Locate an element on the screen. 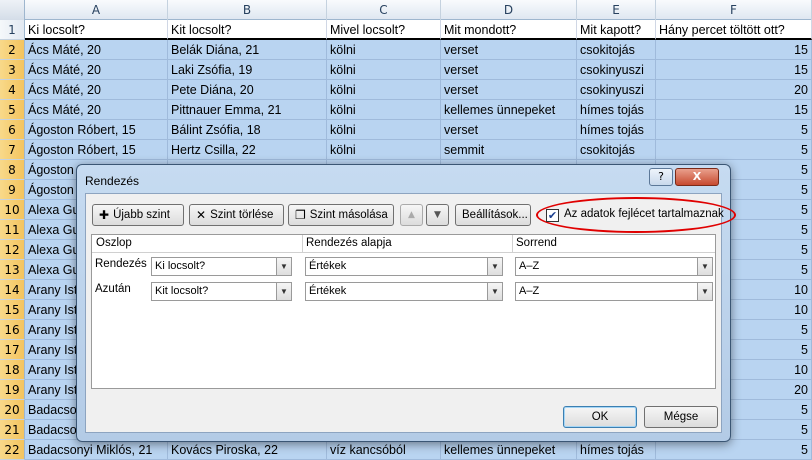 This screenshot has width=812, height=460. row-header: 21 is located at coordinates (12, 430).